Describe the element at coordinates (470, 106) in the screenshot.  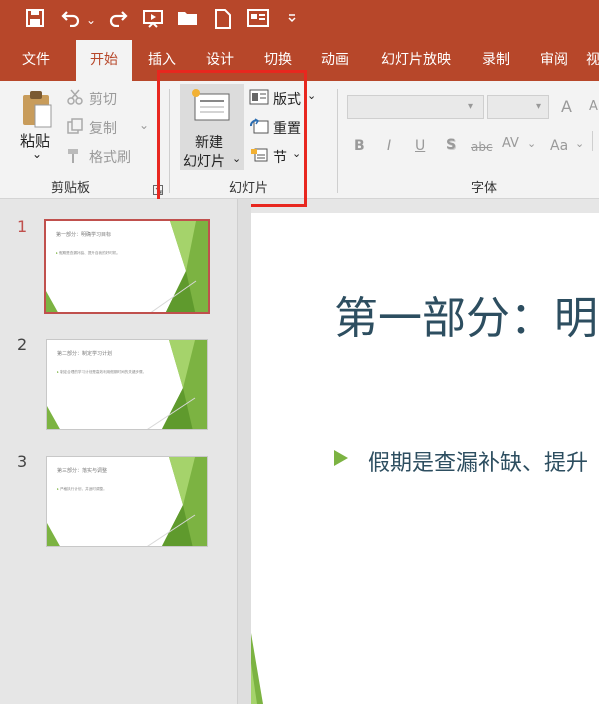
I see `font-family-chevron-icon: ▾` at that location.